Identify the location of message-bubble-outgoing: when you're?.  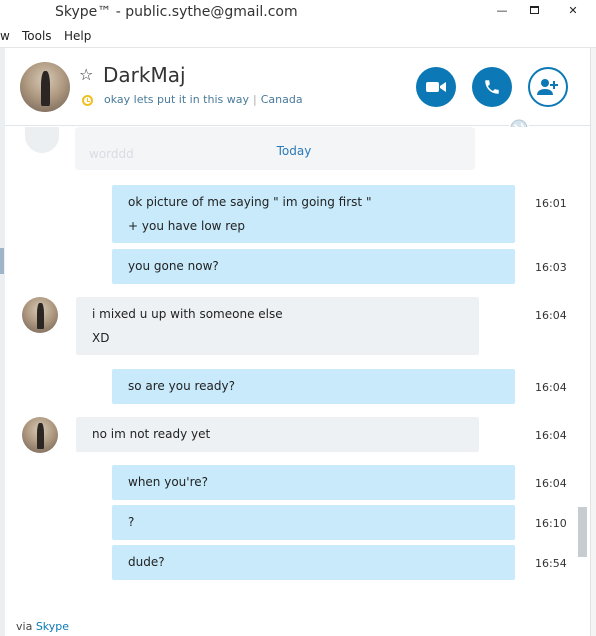
(313, 482).